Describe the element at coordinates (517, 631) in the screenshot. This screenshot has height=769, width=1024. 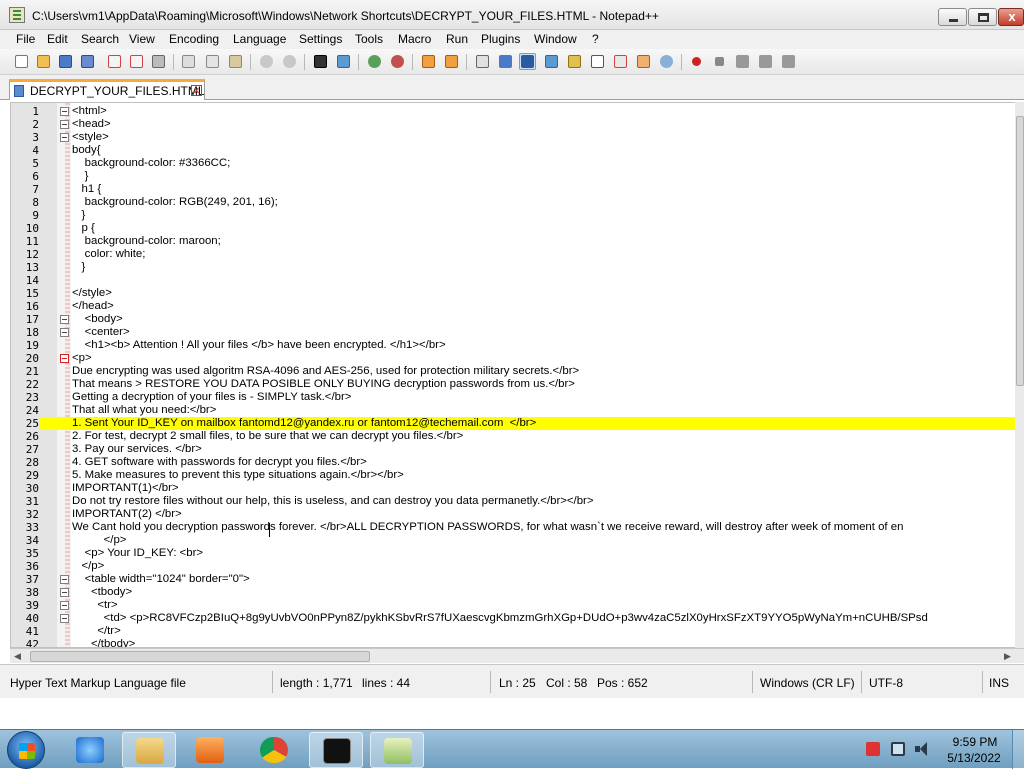
I see `code-line: 41 </tr>` at that location.